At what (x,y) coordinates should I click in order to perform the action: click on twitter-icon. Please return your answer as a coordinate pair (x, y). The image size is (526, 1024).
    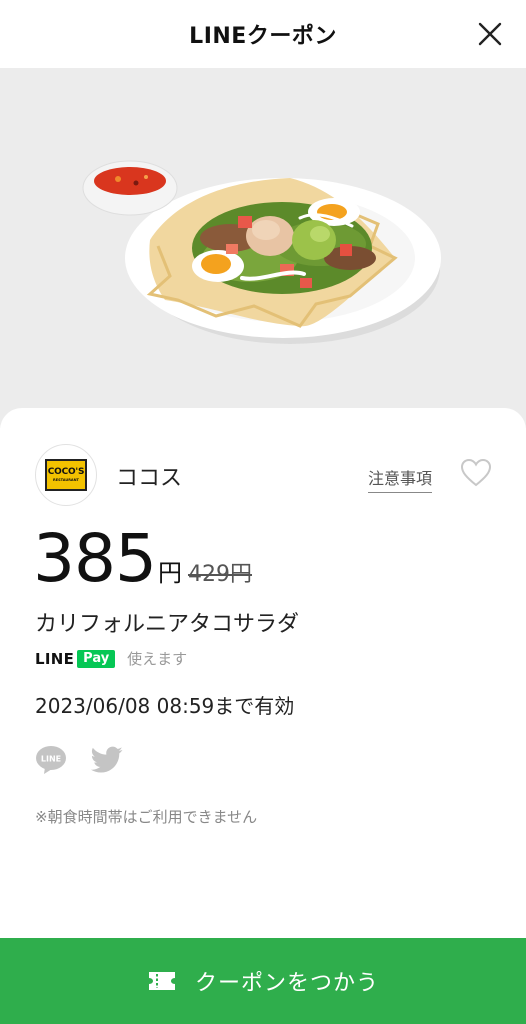
    Looking at the image, I should click on (106, 759).